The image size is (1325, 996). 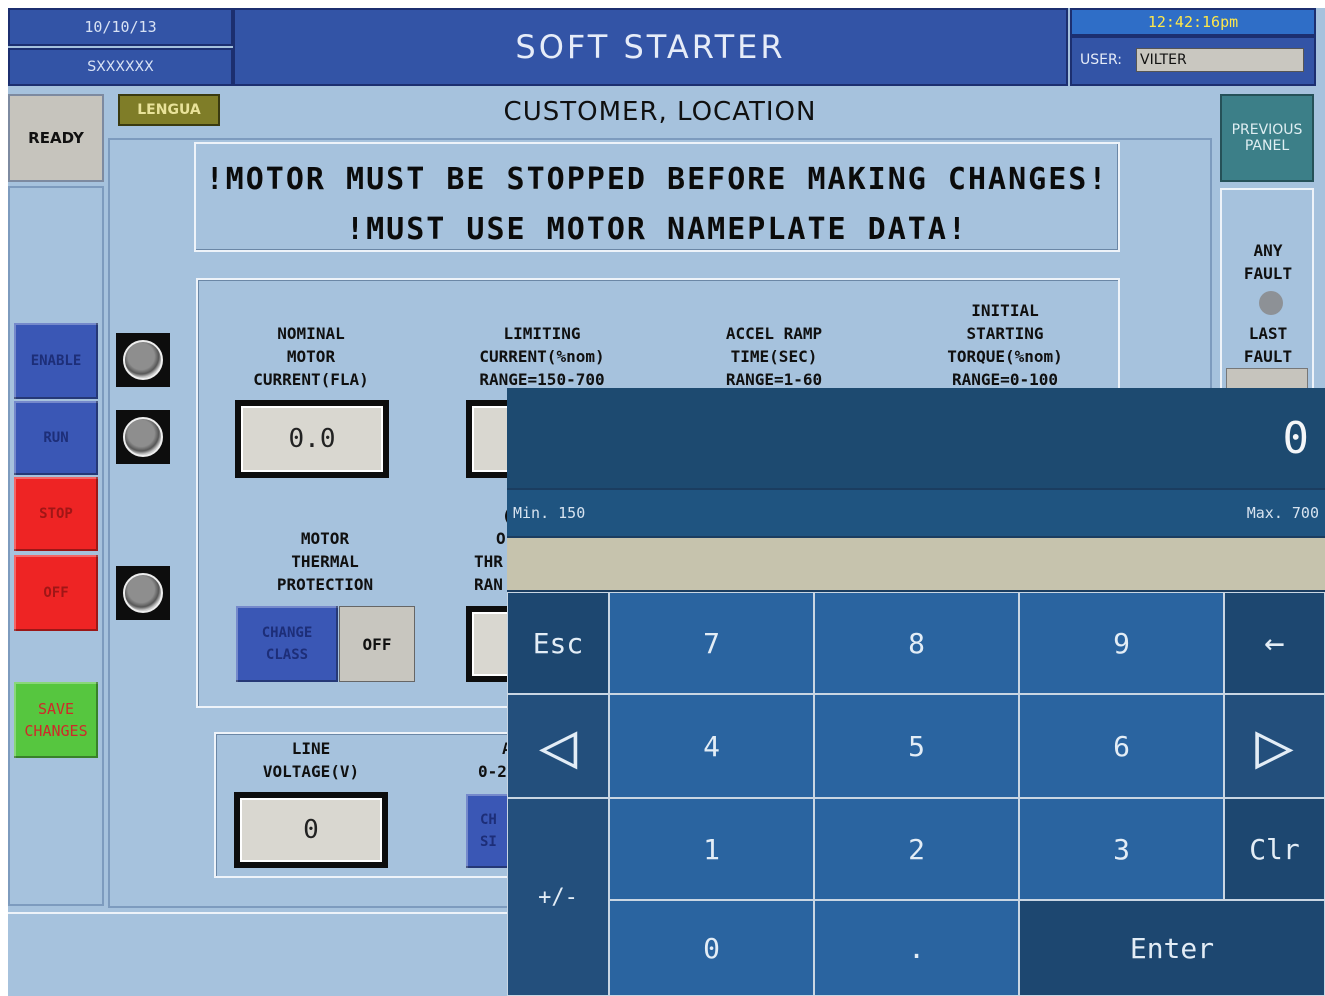 I want to click on line-voltage-value: 0, so click(x=311, y=830).